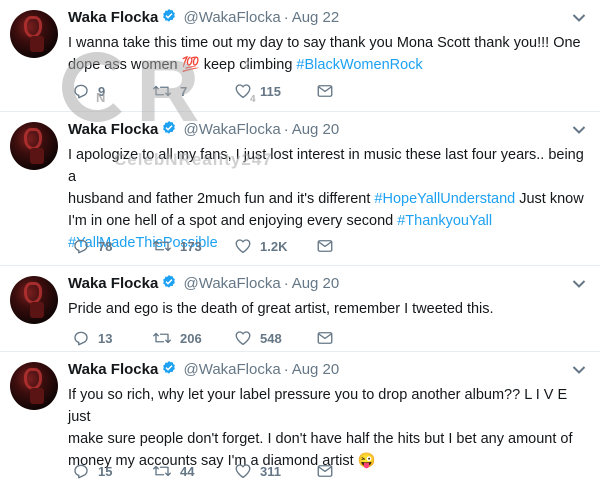 This screenshot has width=600, height=487. Describe the element at coordinates (359, 65) in the screenshot. I see `hashtag-link: #BlackWomenRock` at that location.